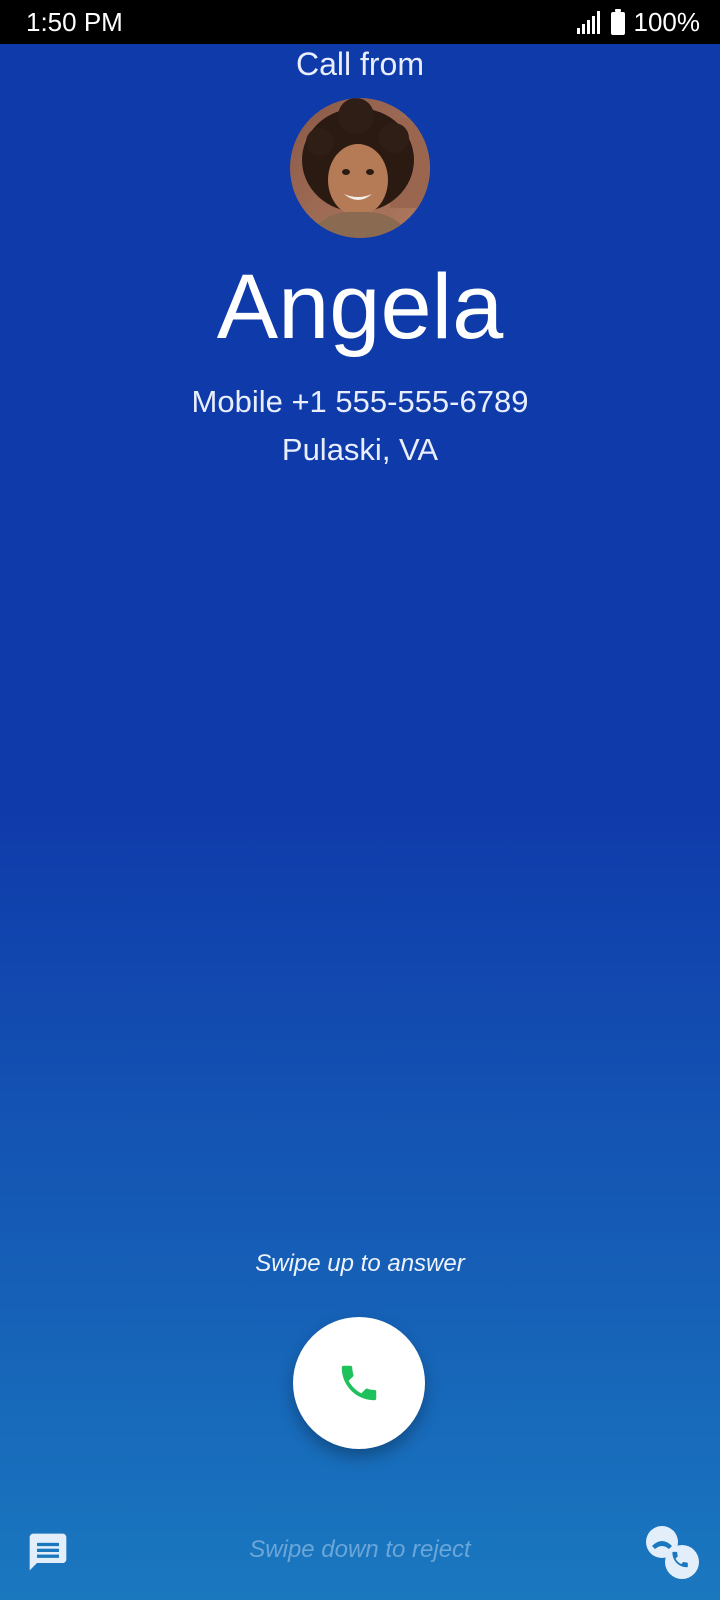 This screenshot has width=720, height=1600. I want to click on signal-icon, so click(588, 22).